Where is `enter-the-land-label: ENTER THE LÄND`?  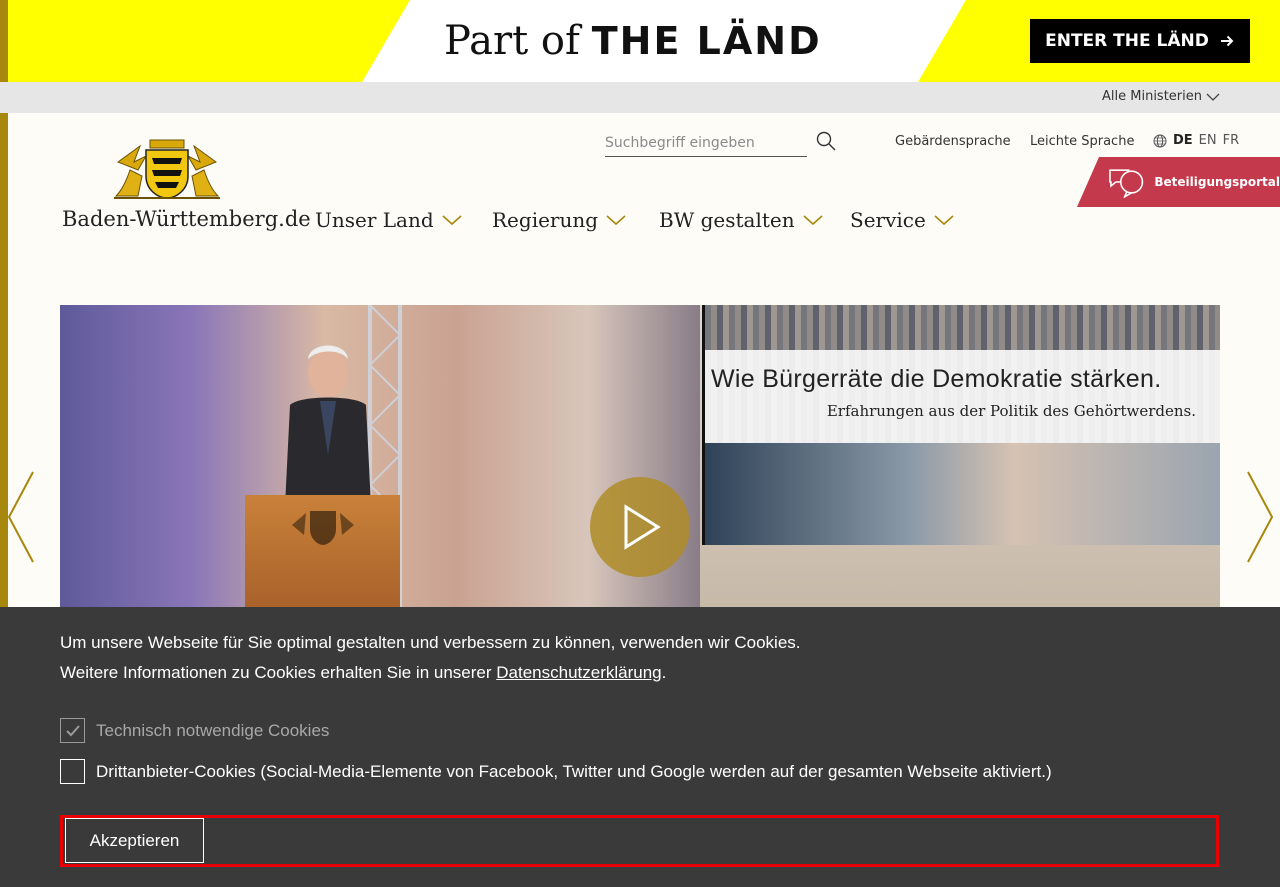
enter-the-land-label: ENTER THE LÄND is located at coordinates (1127, 41).